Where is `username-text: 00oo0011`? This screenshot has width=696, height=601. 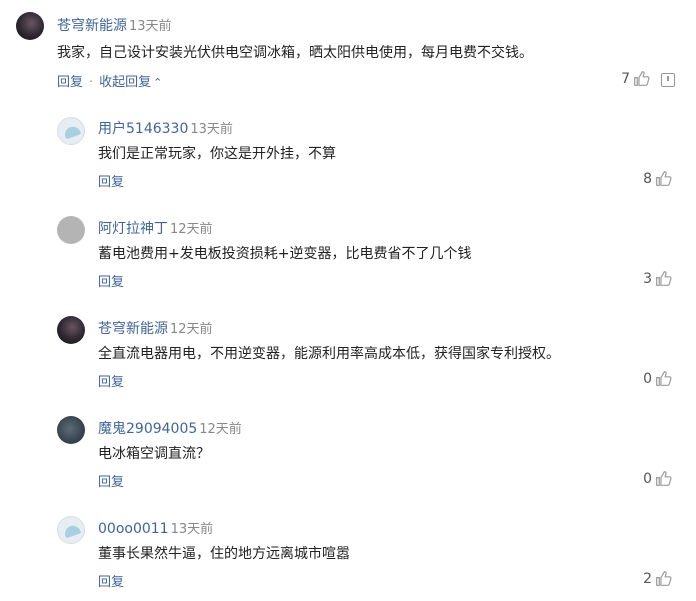
username-text: 00oo0011 is located at coordinates (133, 529).